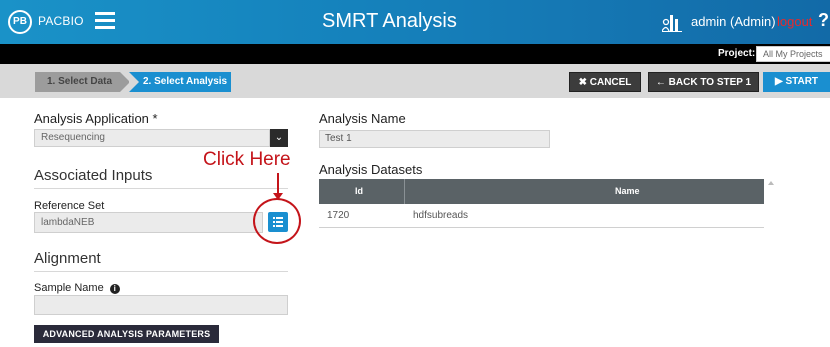 This screenshot has width=830, height=347. What do you see at coordinates (771, 183) in the screenshot?
I see `scroll-up-icon` at bounding box center [771, 183].